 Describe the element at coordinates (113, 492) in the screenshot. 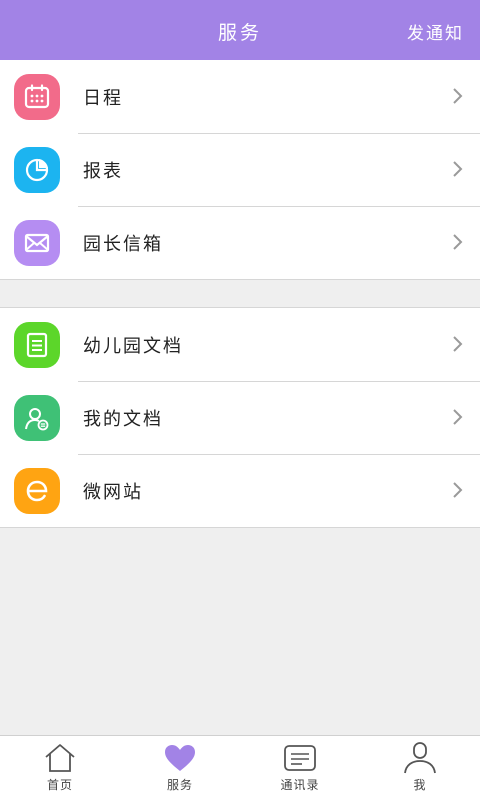

I see `menu-item-label: 微网站` at that location.